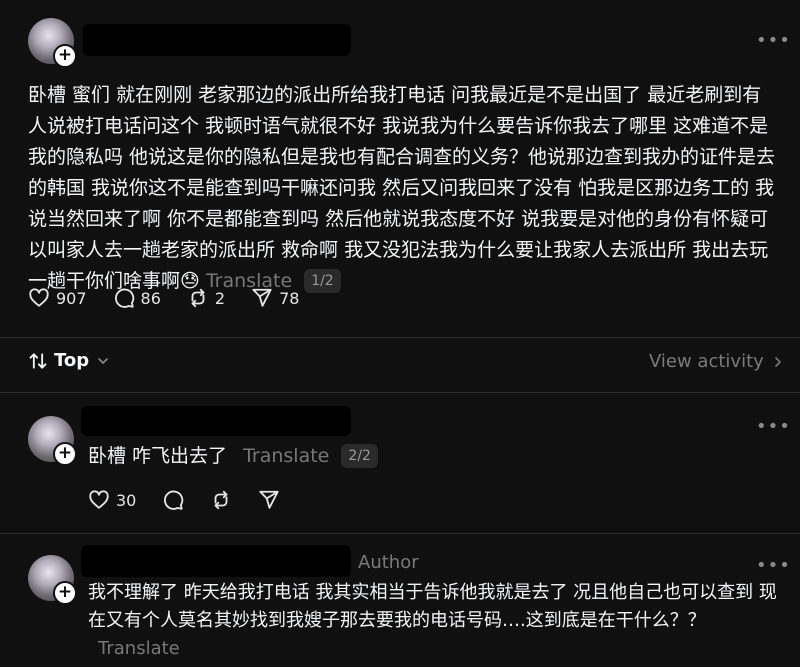 The width and height of the screenshot is (800, 667). Describe the element at coordinates (103, 360) in the screenshot. I see `chevron-down-icon` at that location.